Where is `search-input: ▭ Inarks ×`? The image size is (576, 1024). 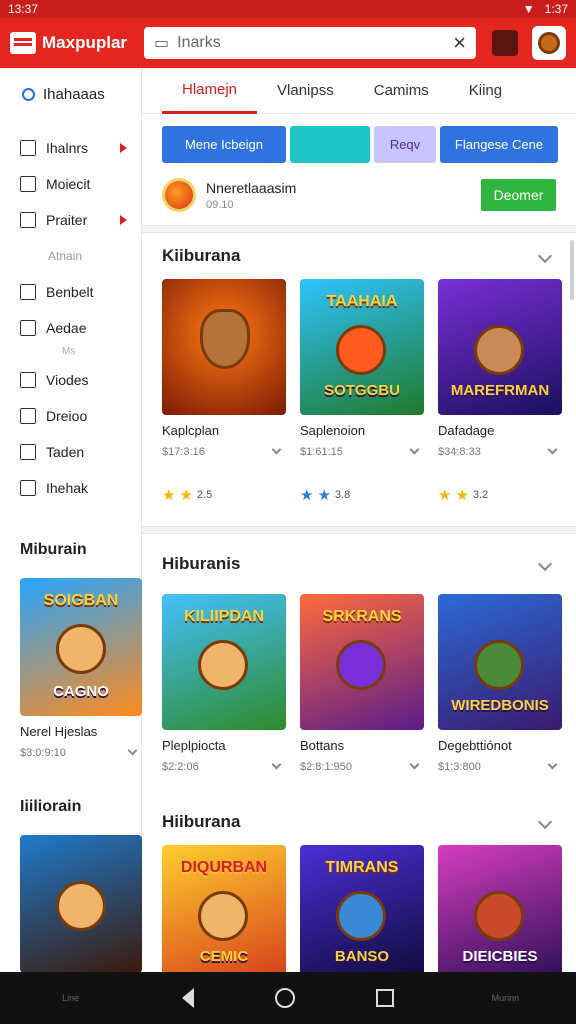 search-input: ▭ Inarks × is located at coordinates (310, 43).